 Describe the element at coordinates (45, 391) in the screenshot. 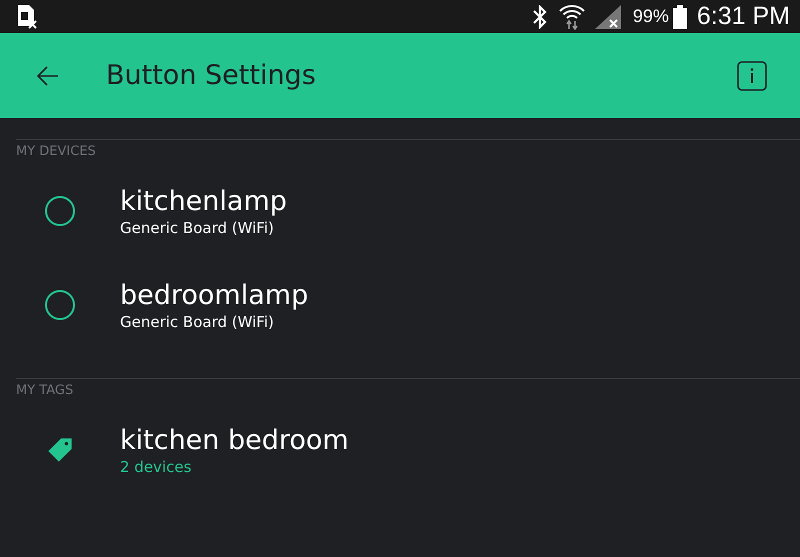

I see `section-heading: MY TAGS` at that location.